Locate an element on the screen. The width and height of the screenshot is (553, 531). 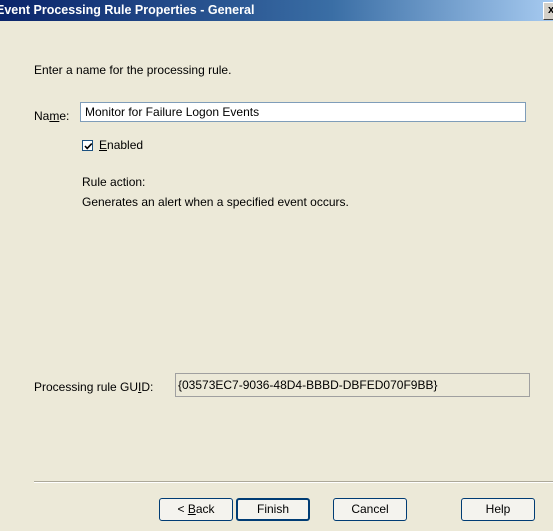
cancel-button: Cancel is located at coordinates (370, 509).